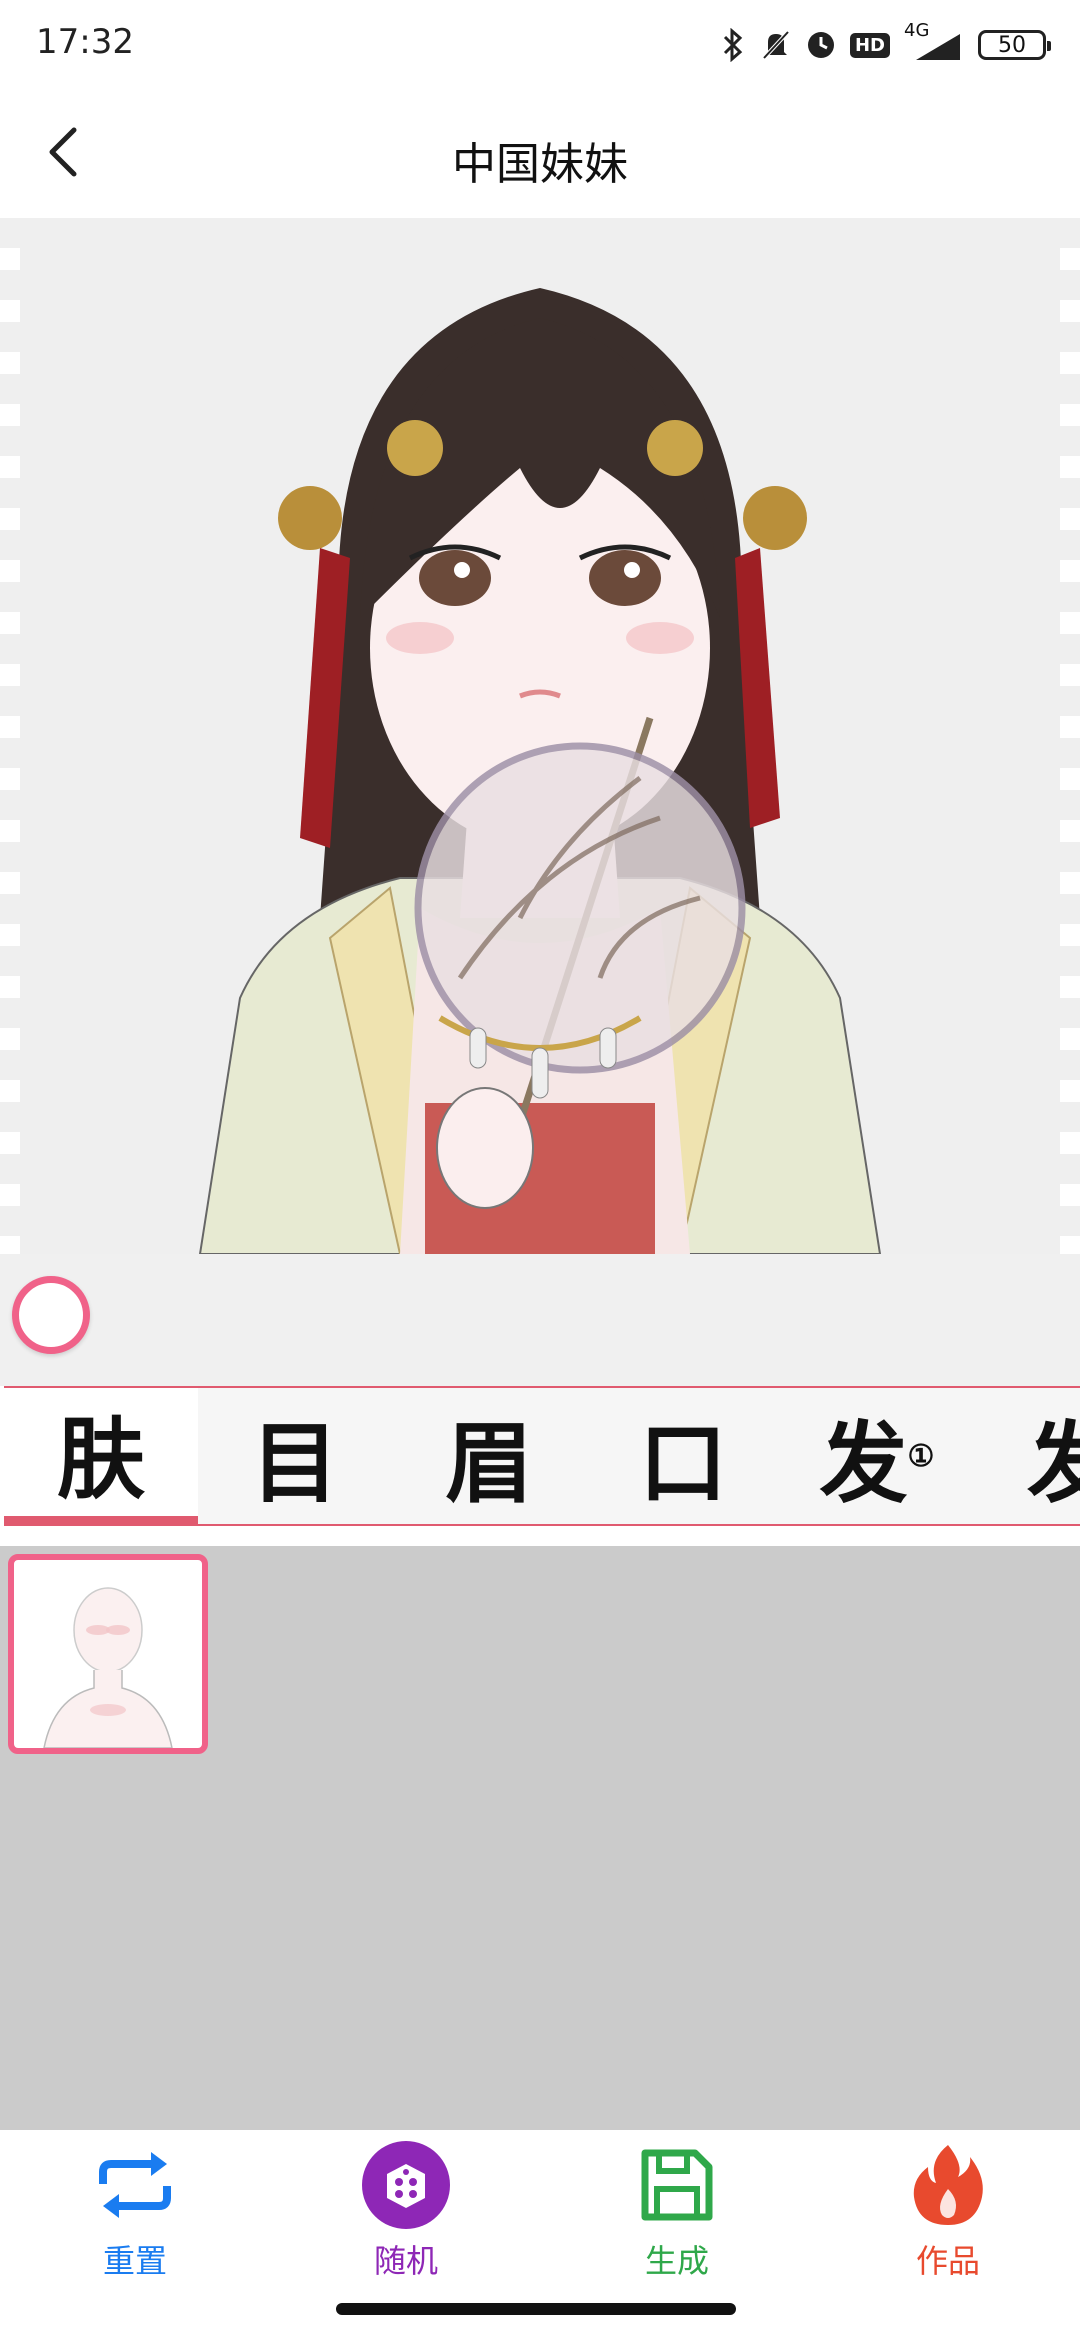  What do you see at coordinates (108, 1667) in the screenshot?
I see `skin-preview-image` at bounding box center [108, 1667].